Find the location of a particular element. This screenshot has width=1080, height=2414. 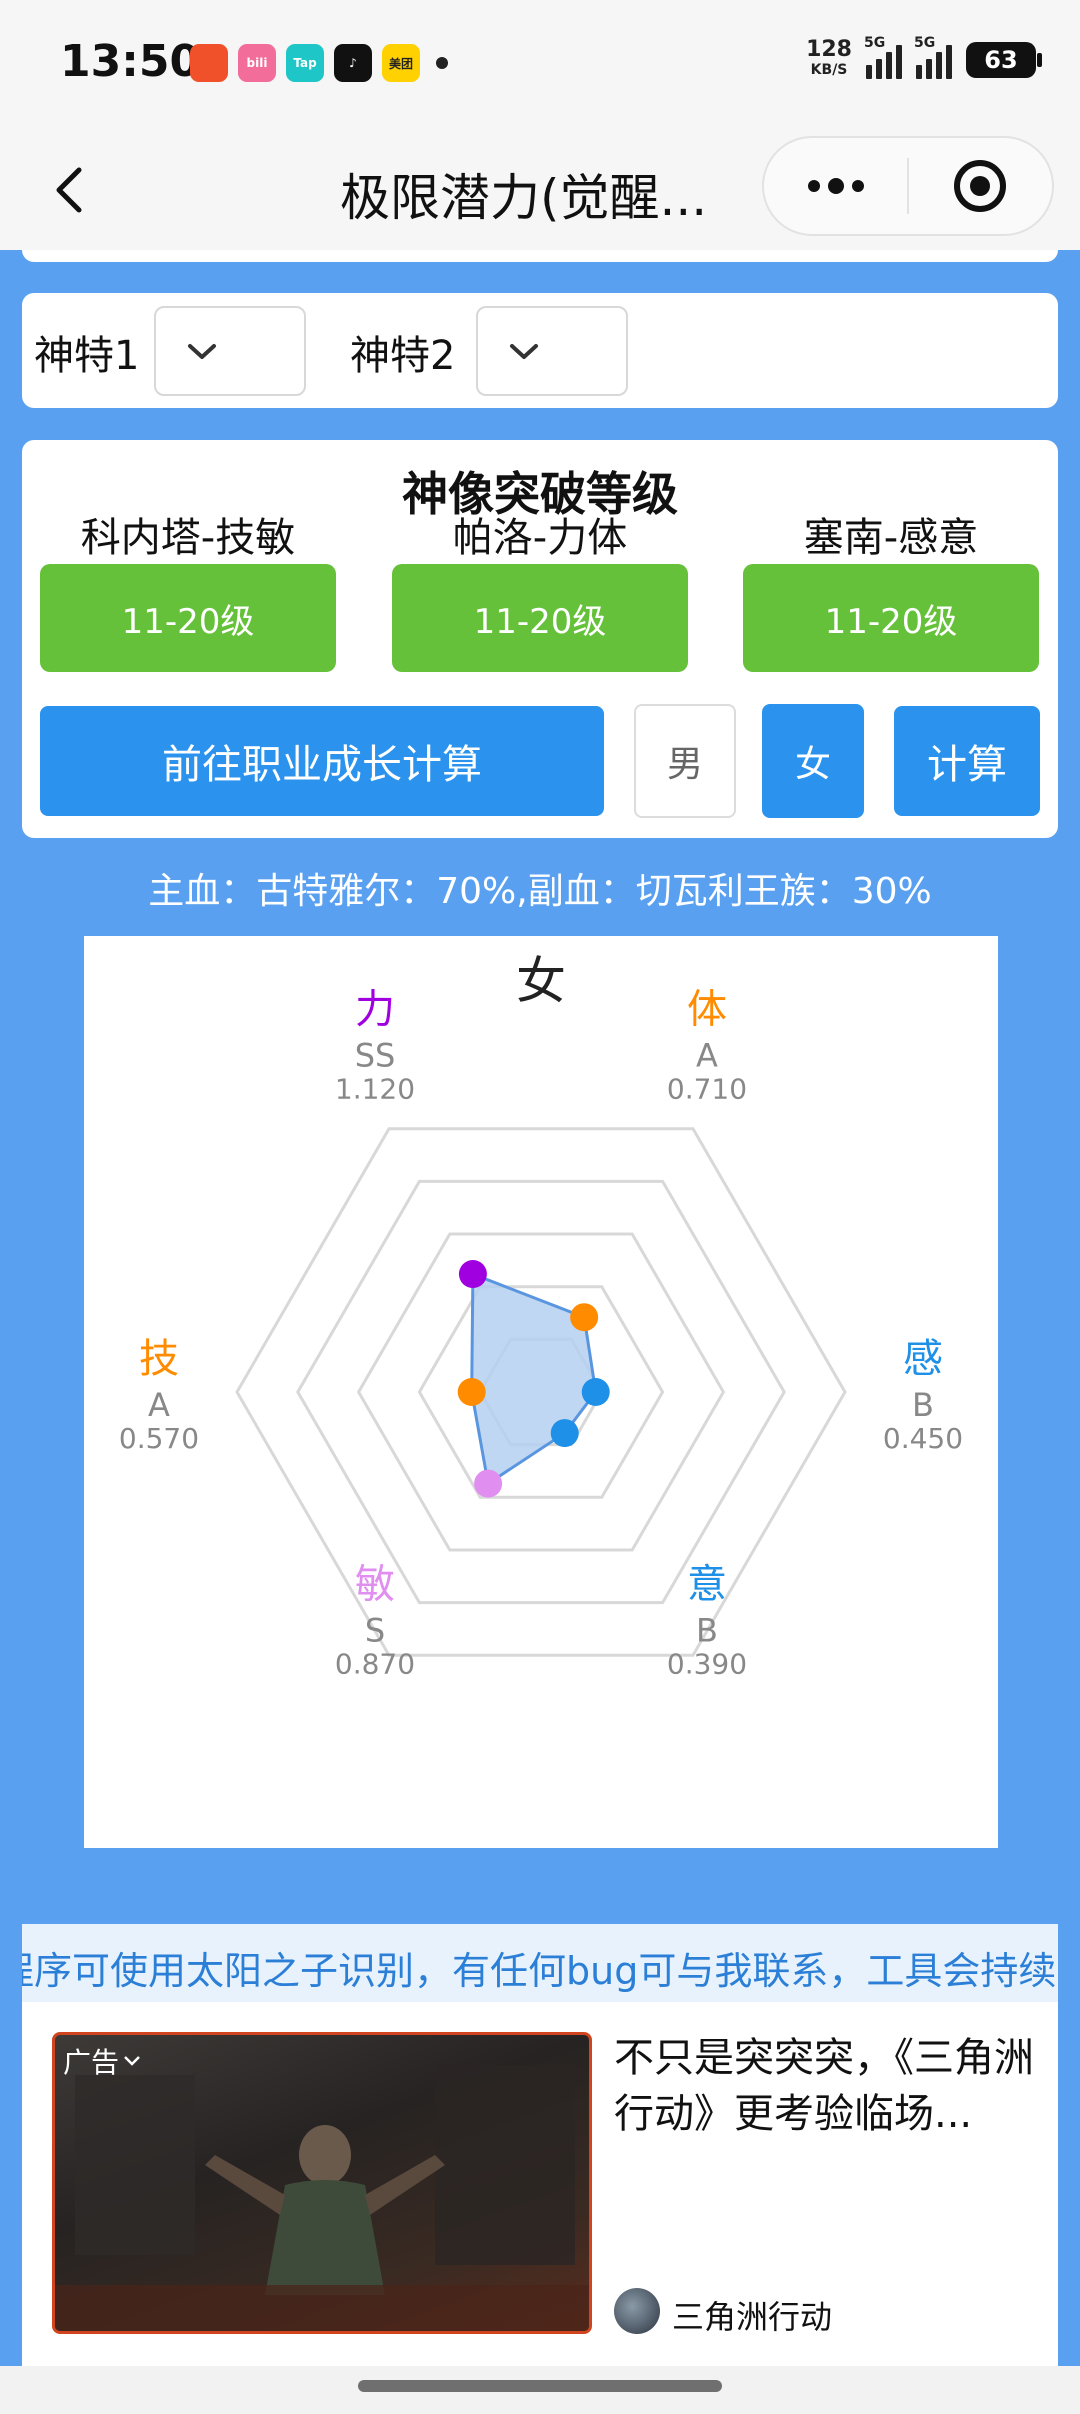

statue-name: 科内塔-技敏 is located at coordinates (188, 538).